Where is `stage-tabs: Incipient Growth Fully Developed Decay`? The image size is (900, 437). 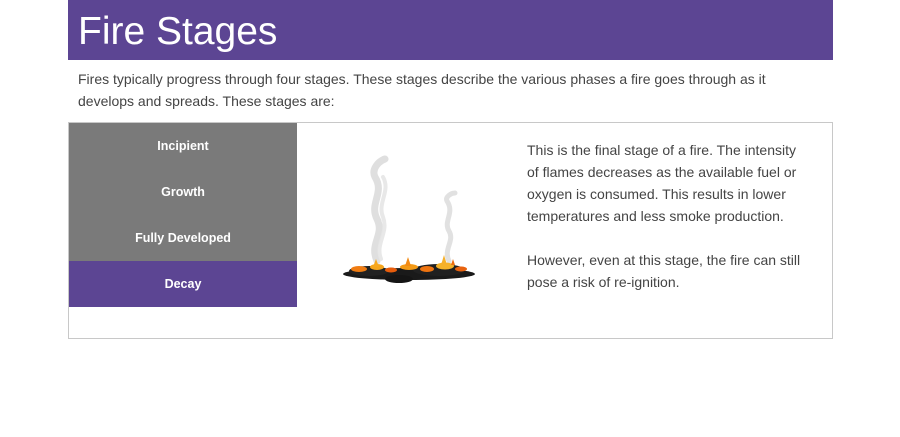 stage-tabs: Incipient Growth Fully Developed Decay is located at coordinates (183, 215).